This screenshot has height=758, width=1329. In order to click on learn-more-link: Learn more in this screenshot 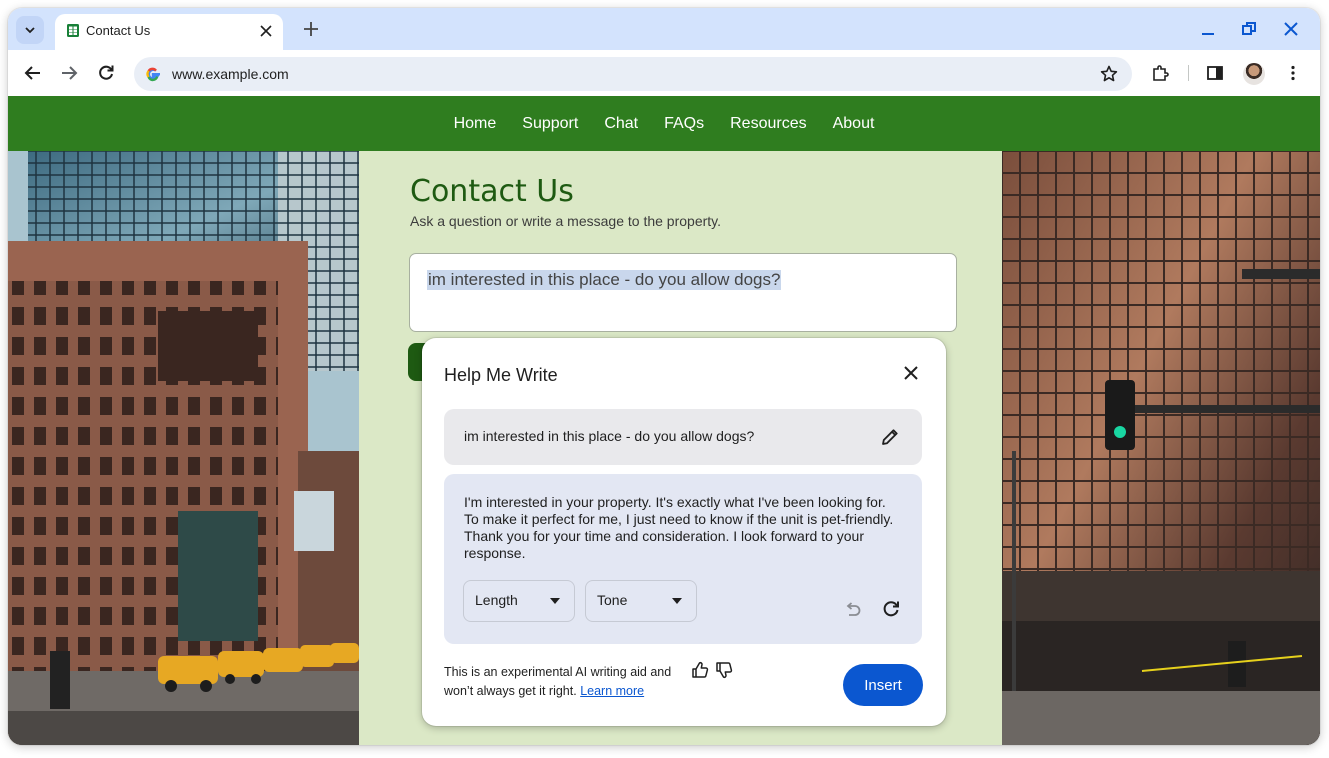, I will do `click(612, 691)`.